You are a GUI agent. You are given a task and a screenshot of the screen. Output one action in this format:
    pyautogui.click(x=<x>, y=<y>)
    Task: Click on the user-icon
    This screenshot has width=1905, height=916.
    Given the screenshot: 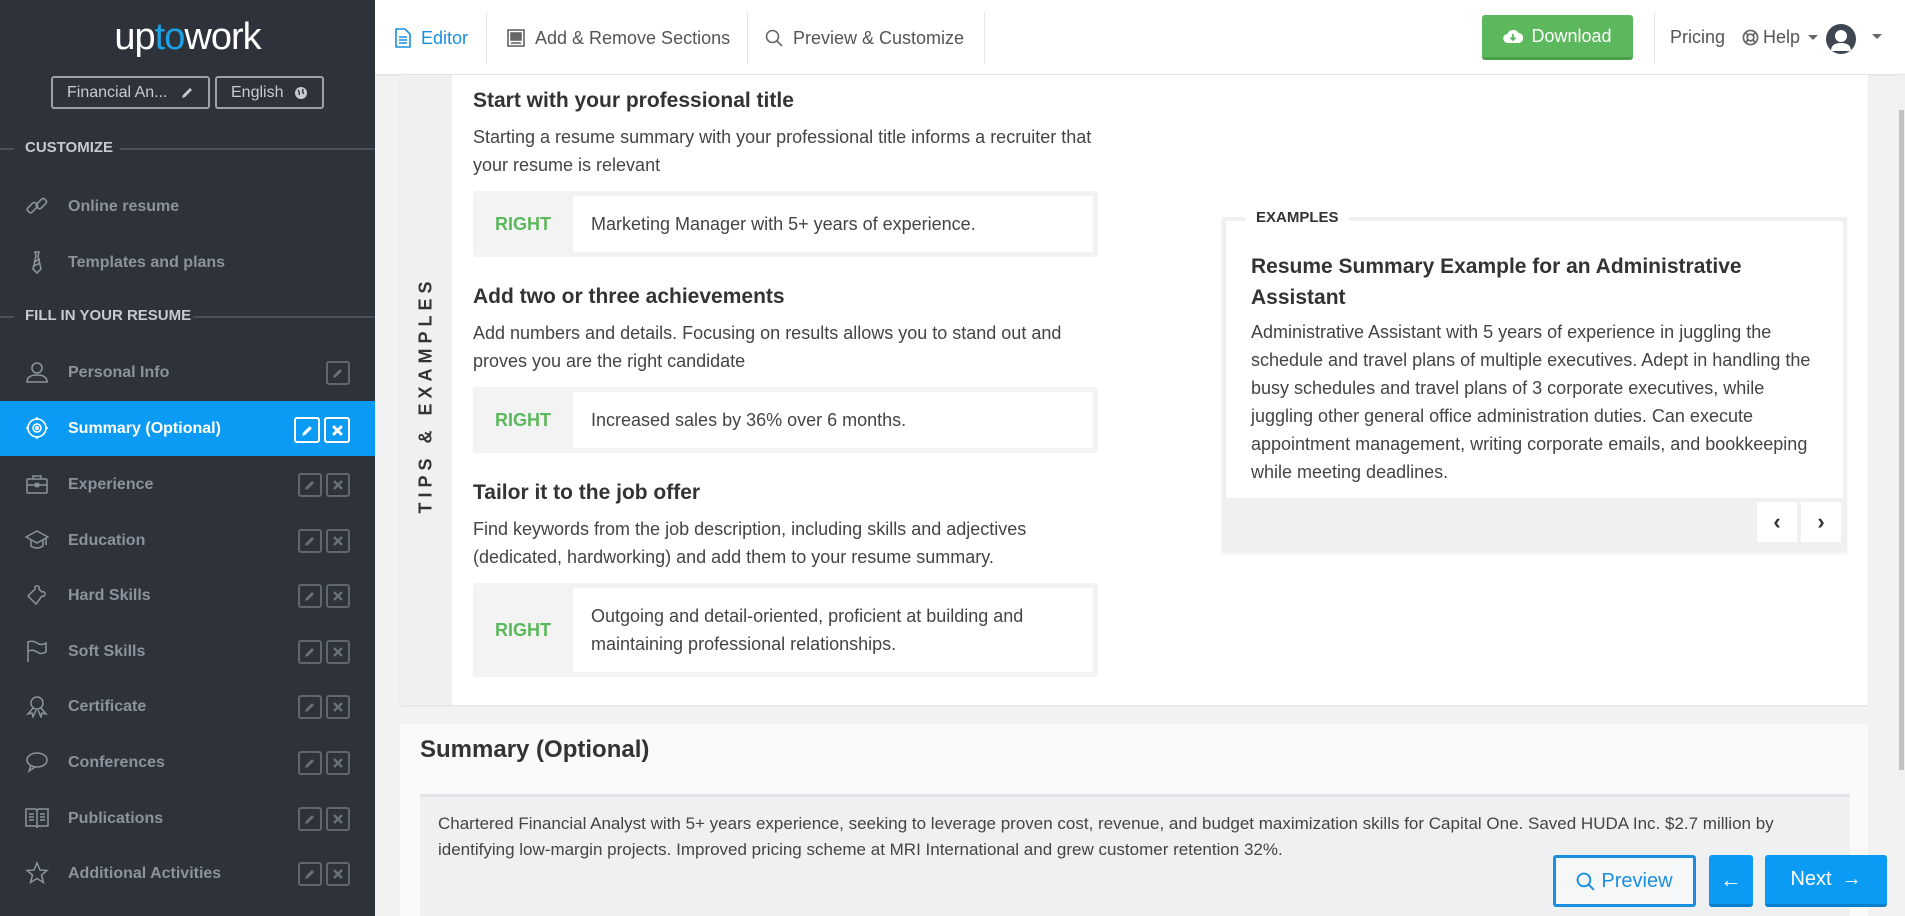 What is the action you would take?
    pyautogui.click(x=37, y=372)
    